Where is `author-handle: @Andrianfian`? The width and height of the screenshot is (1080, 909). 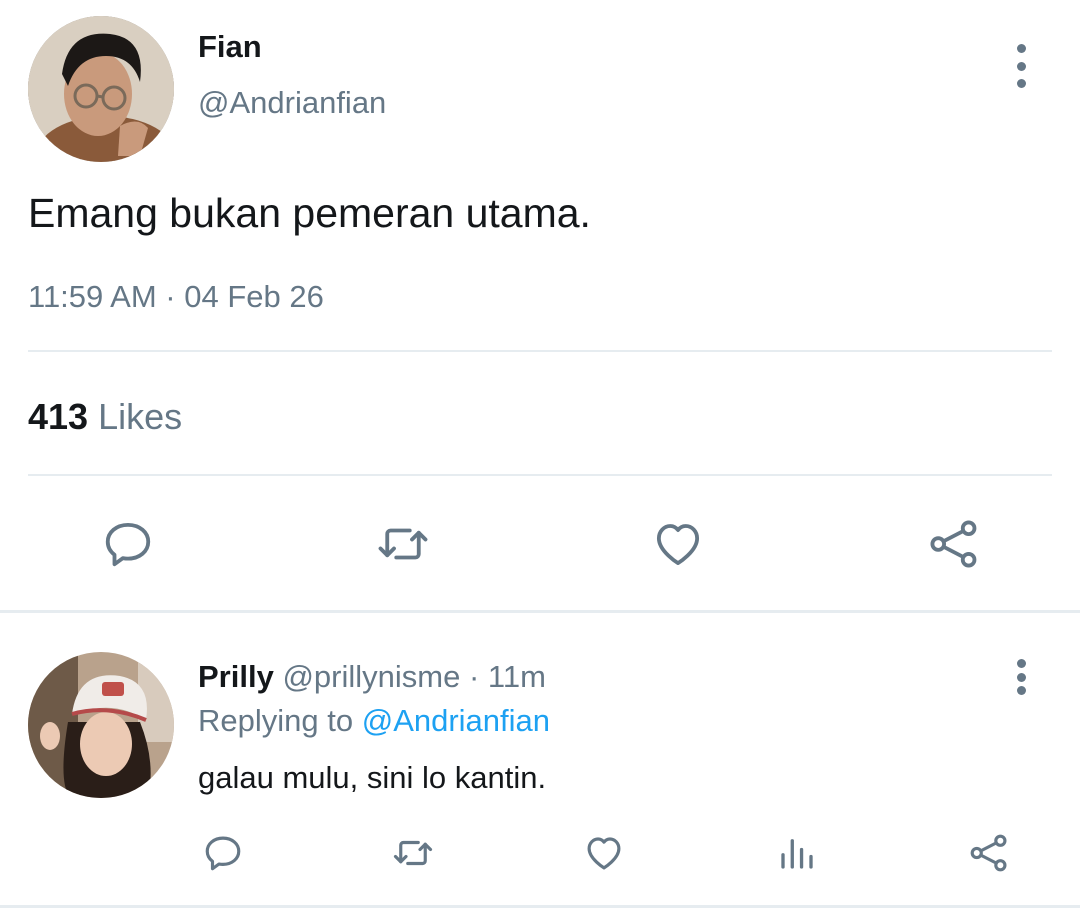 author-handle: @Andrianfian is located at coordinates (292, 103).